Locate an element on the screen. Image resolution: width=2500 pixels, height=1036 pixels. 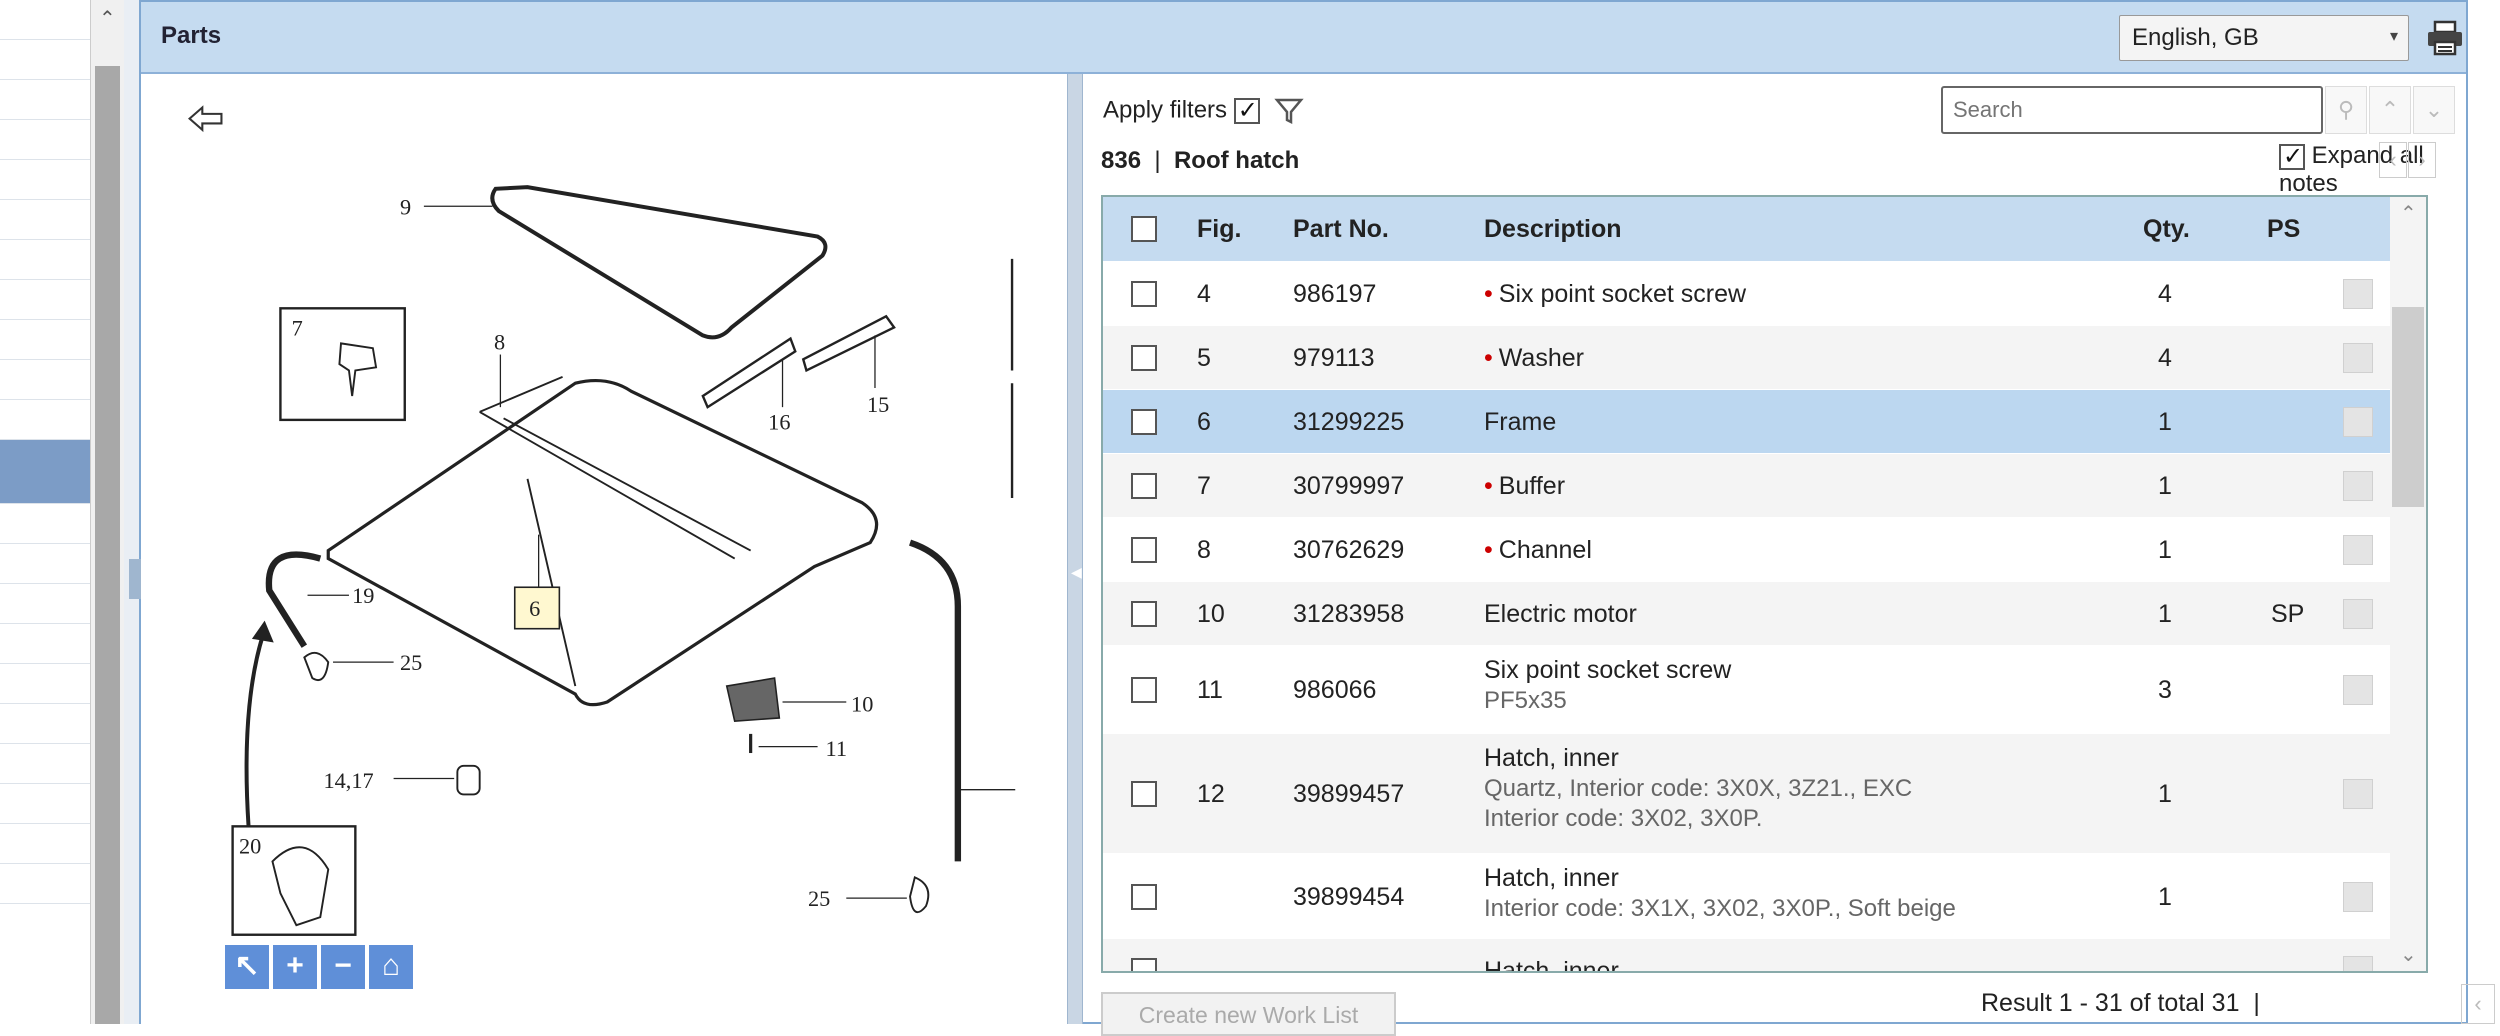
printer-icon is located at coordinates (2445, 38).